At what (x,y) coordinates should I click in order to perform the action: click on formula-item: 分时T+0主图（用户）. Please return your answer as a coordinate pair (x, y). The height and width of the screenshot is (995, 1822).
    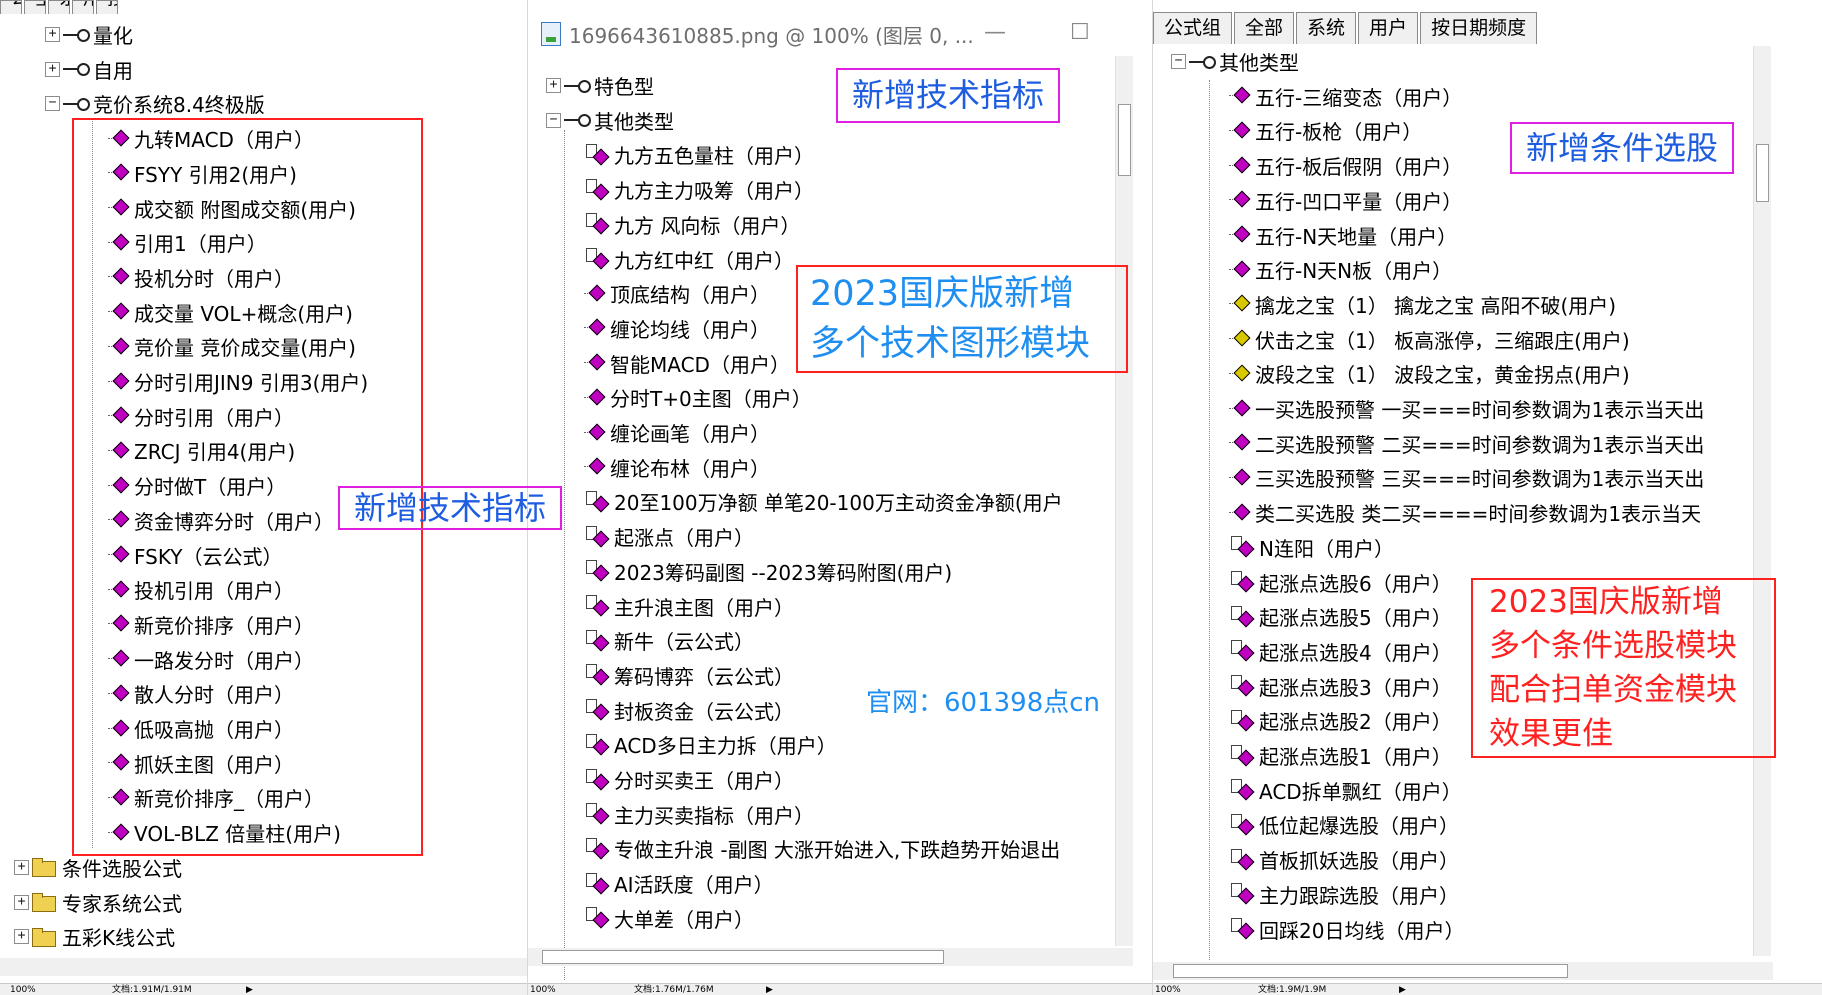
    Looking at the image, I should click on (698, 397).